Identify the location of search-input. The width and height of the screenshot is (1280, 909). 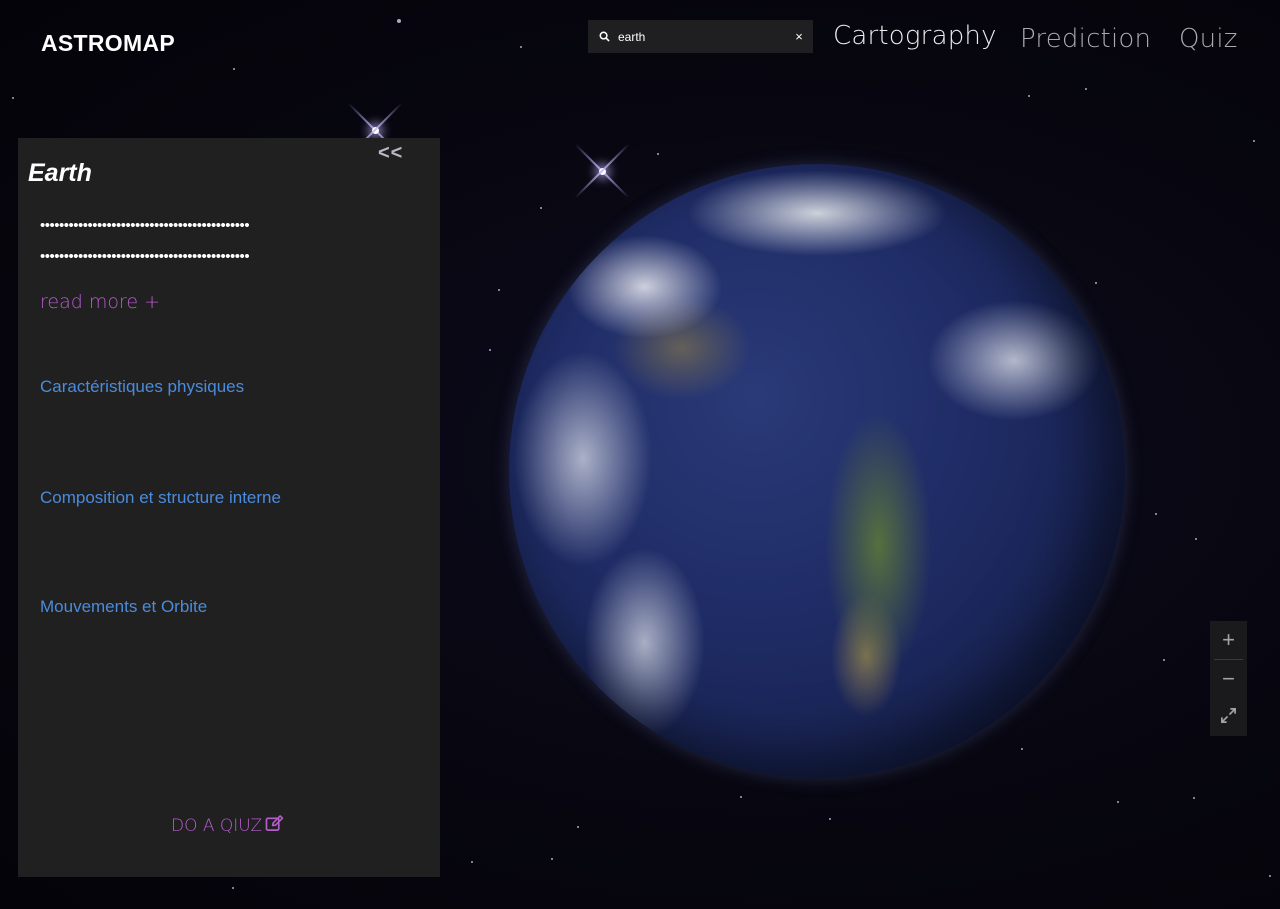
(701, 36).